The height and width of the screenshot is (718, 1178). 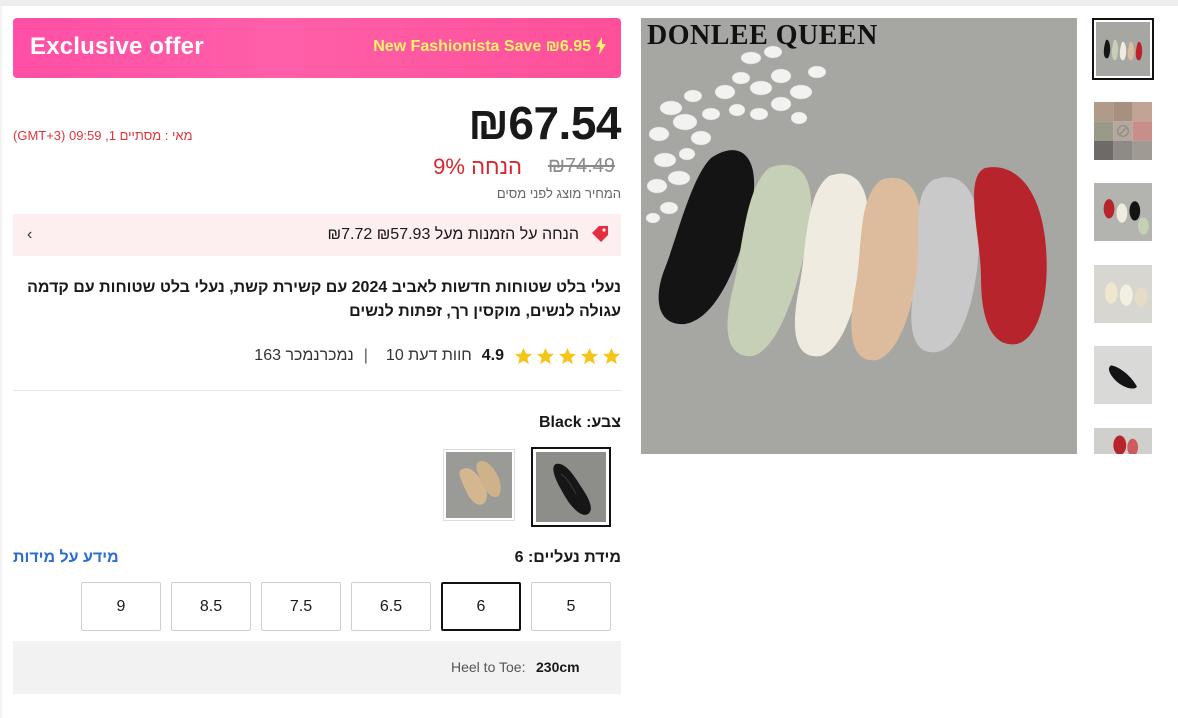 I want to click on size-option-6-5: 6.5, so click(x=391, y=606).